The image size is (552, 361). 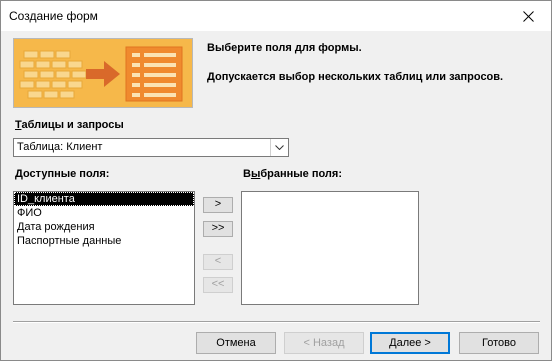 I want to click on selected-fields-label: Выбранные поля:, so click(x=292, y=174).